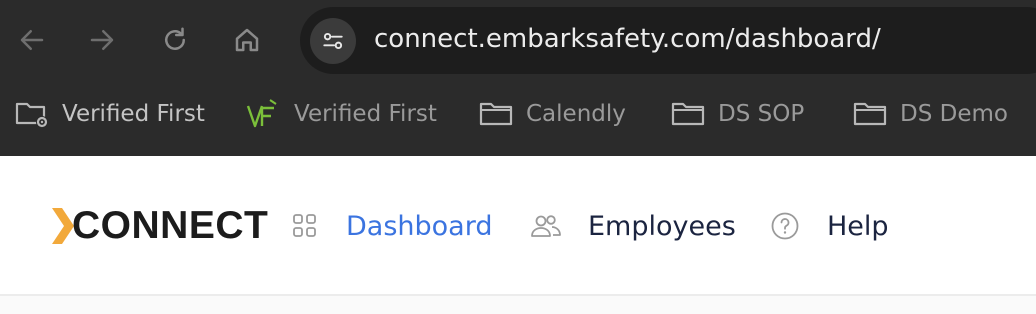  What do you see at coordinates (419, 226) in the screenshot?
I see `nav-label-dashboard: Dashboard` at bounding box center [419, 226].